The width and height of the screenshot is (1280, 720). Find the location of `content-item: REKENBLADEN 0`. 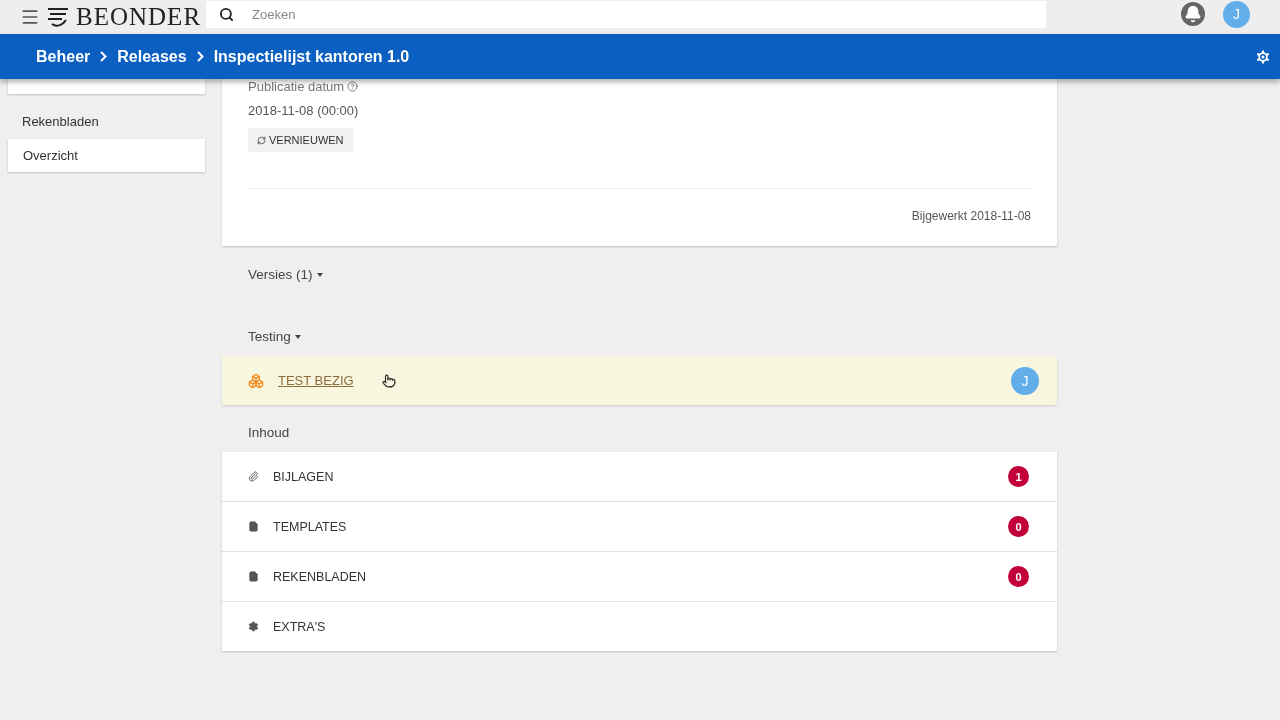

content-item: REKENBLADEN 0 is located at coordinates (639, 577).